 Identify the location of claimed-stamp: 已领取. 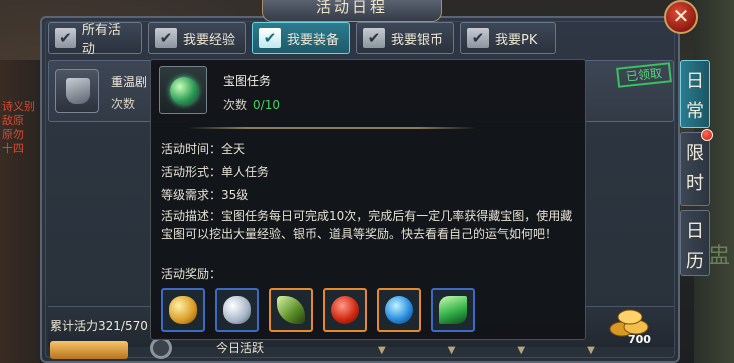
(644, 75).